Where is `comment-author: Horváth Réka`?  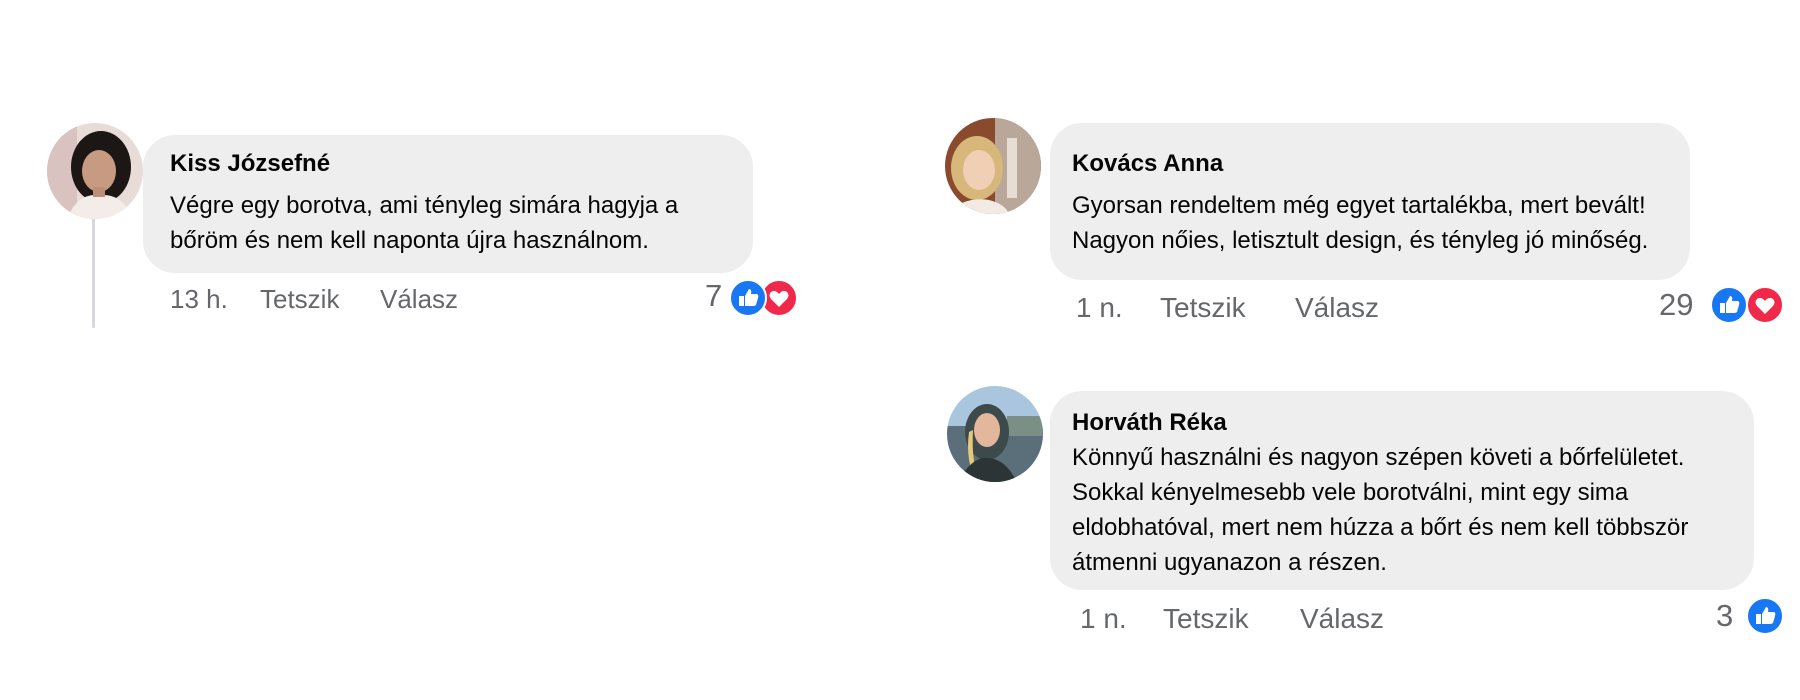 comment-author: Horváth Réka is located at coordinates (1149, 423).